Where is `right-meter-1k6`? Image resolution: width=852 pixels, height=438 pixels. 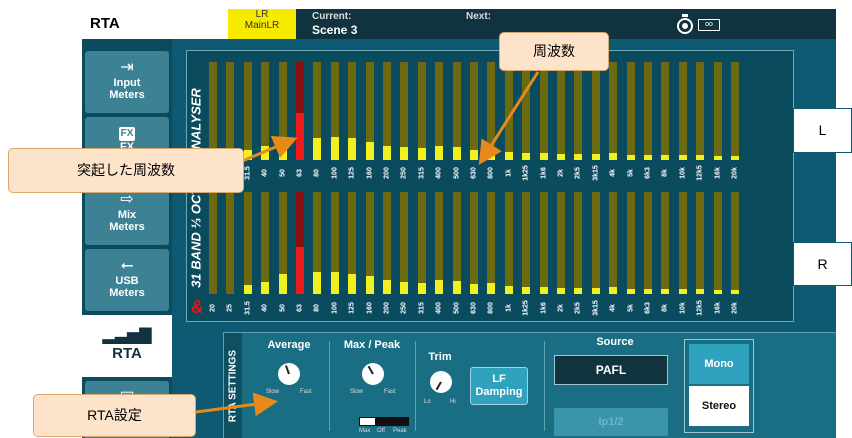
right-meter-1k6 is located at coordinates (544, 243).